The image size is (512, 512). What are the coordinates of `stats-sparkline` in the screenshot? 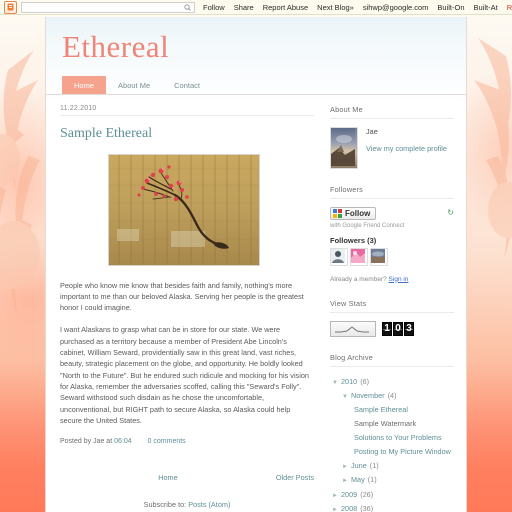 It's located at (353, 328).